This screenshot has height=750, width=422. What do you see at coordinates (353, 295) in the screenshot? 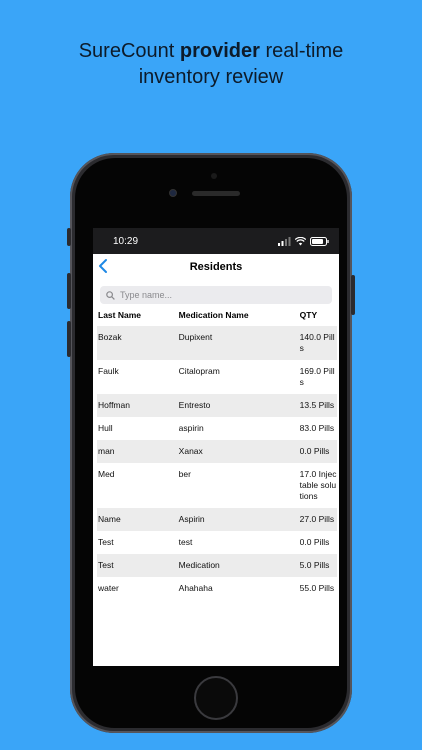
I see `power-button` at bounding box center [353, 295].